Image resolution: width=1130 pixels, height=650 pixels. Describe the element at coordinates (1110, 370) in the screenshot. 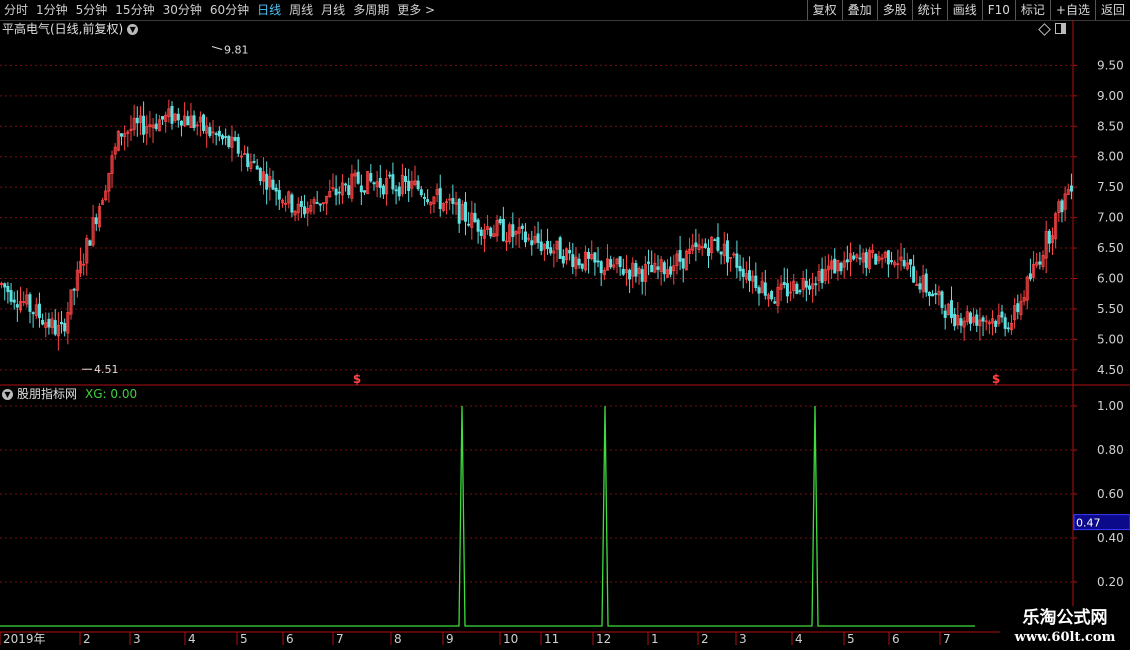

I see `price-axis-label: 4.50` at that location.